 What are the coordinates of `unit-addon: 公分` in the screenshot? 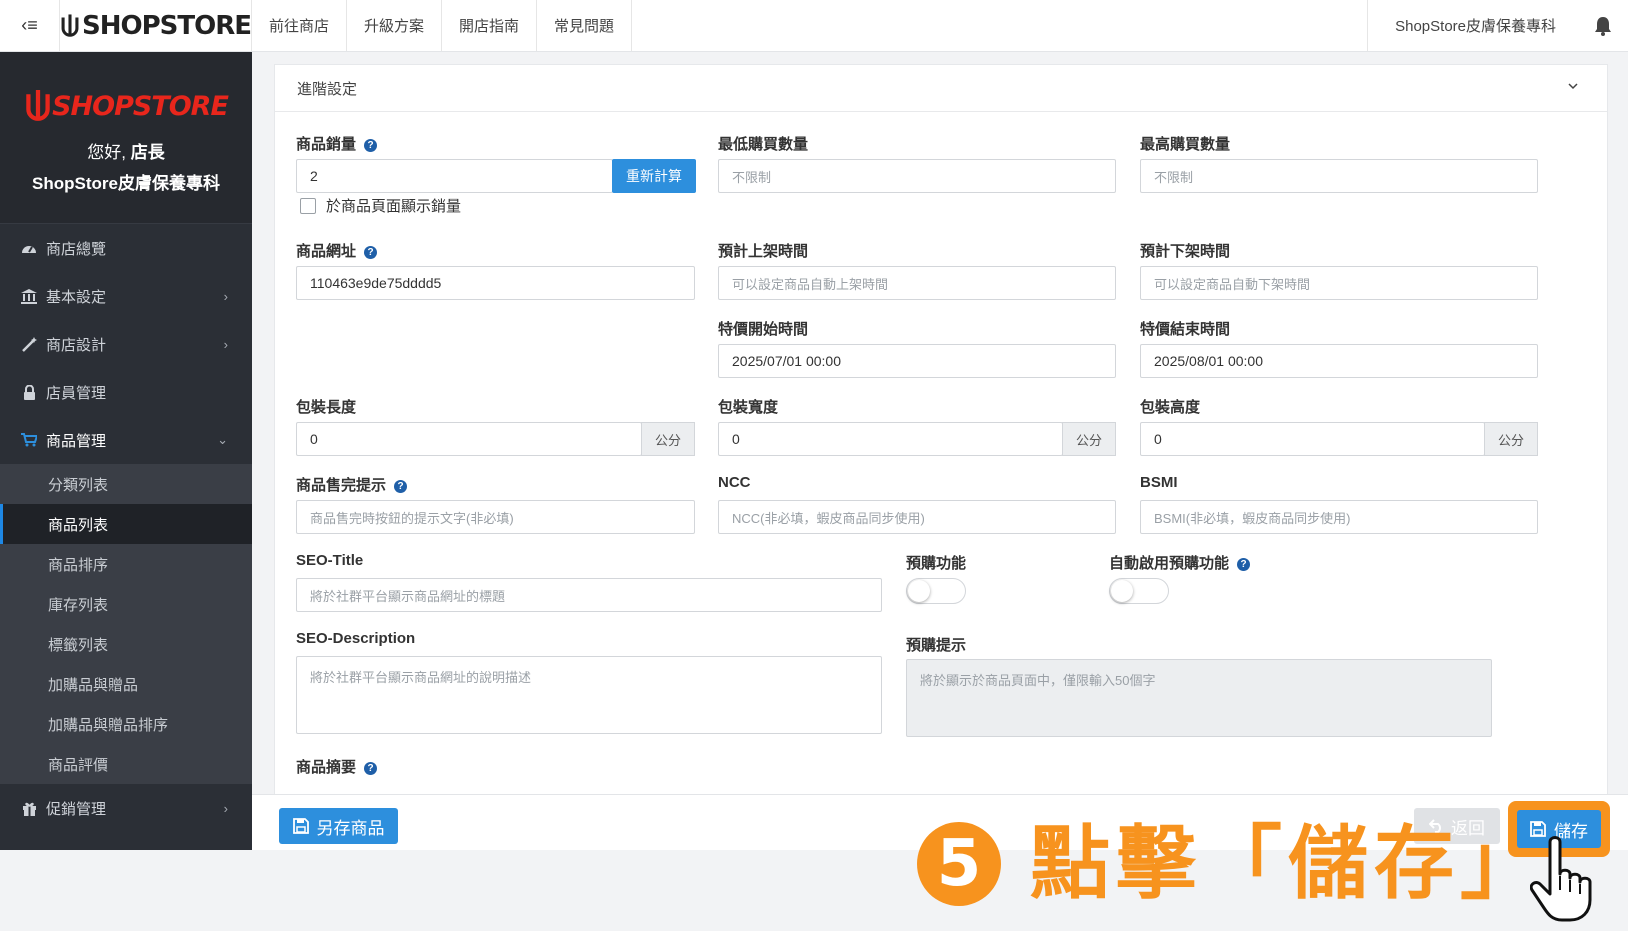 It's located at (1089, 439).